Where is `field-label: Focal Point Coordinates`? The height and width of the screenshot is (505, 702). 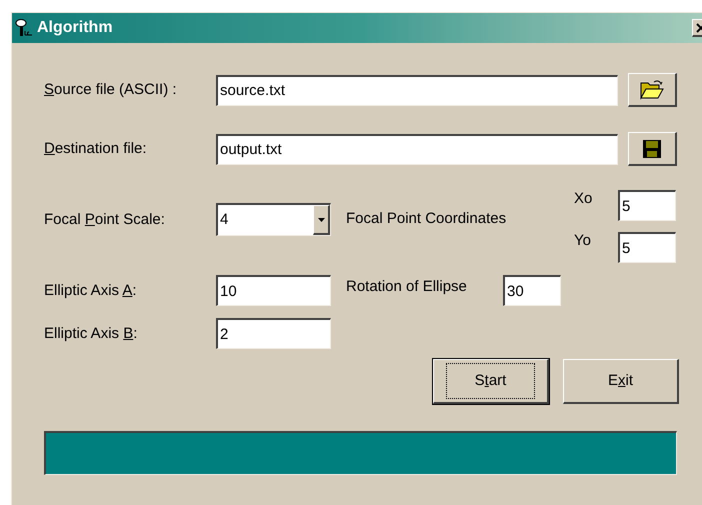
field-label: Focal Point Coordinates is located at coordinates (427, 219).